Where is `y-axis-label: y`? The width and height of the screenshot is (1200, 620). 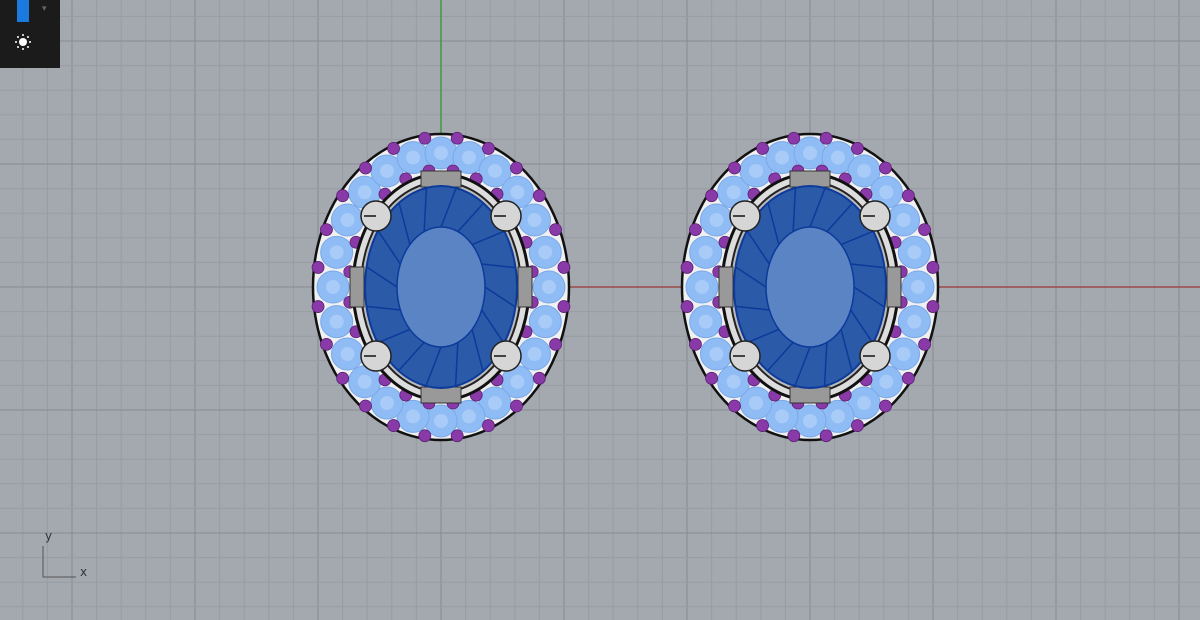 y-axis-label: y is located at coordinates (49, 536).